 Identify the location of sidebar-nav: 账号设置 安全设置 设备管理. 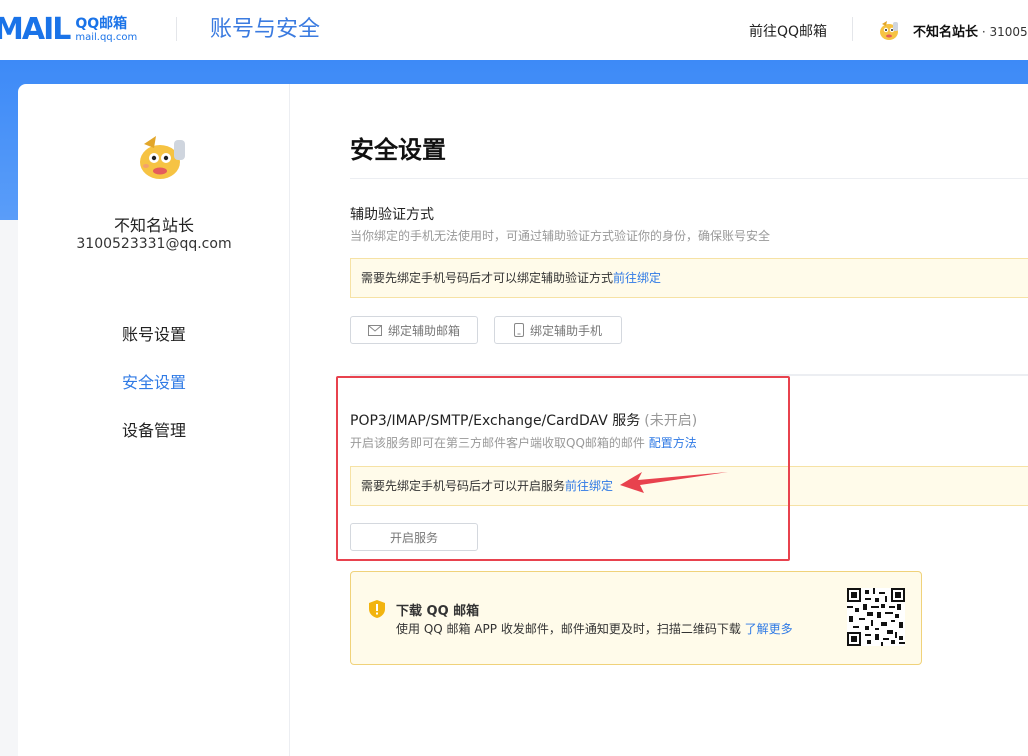
(154, 396).